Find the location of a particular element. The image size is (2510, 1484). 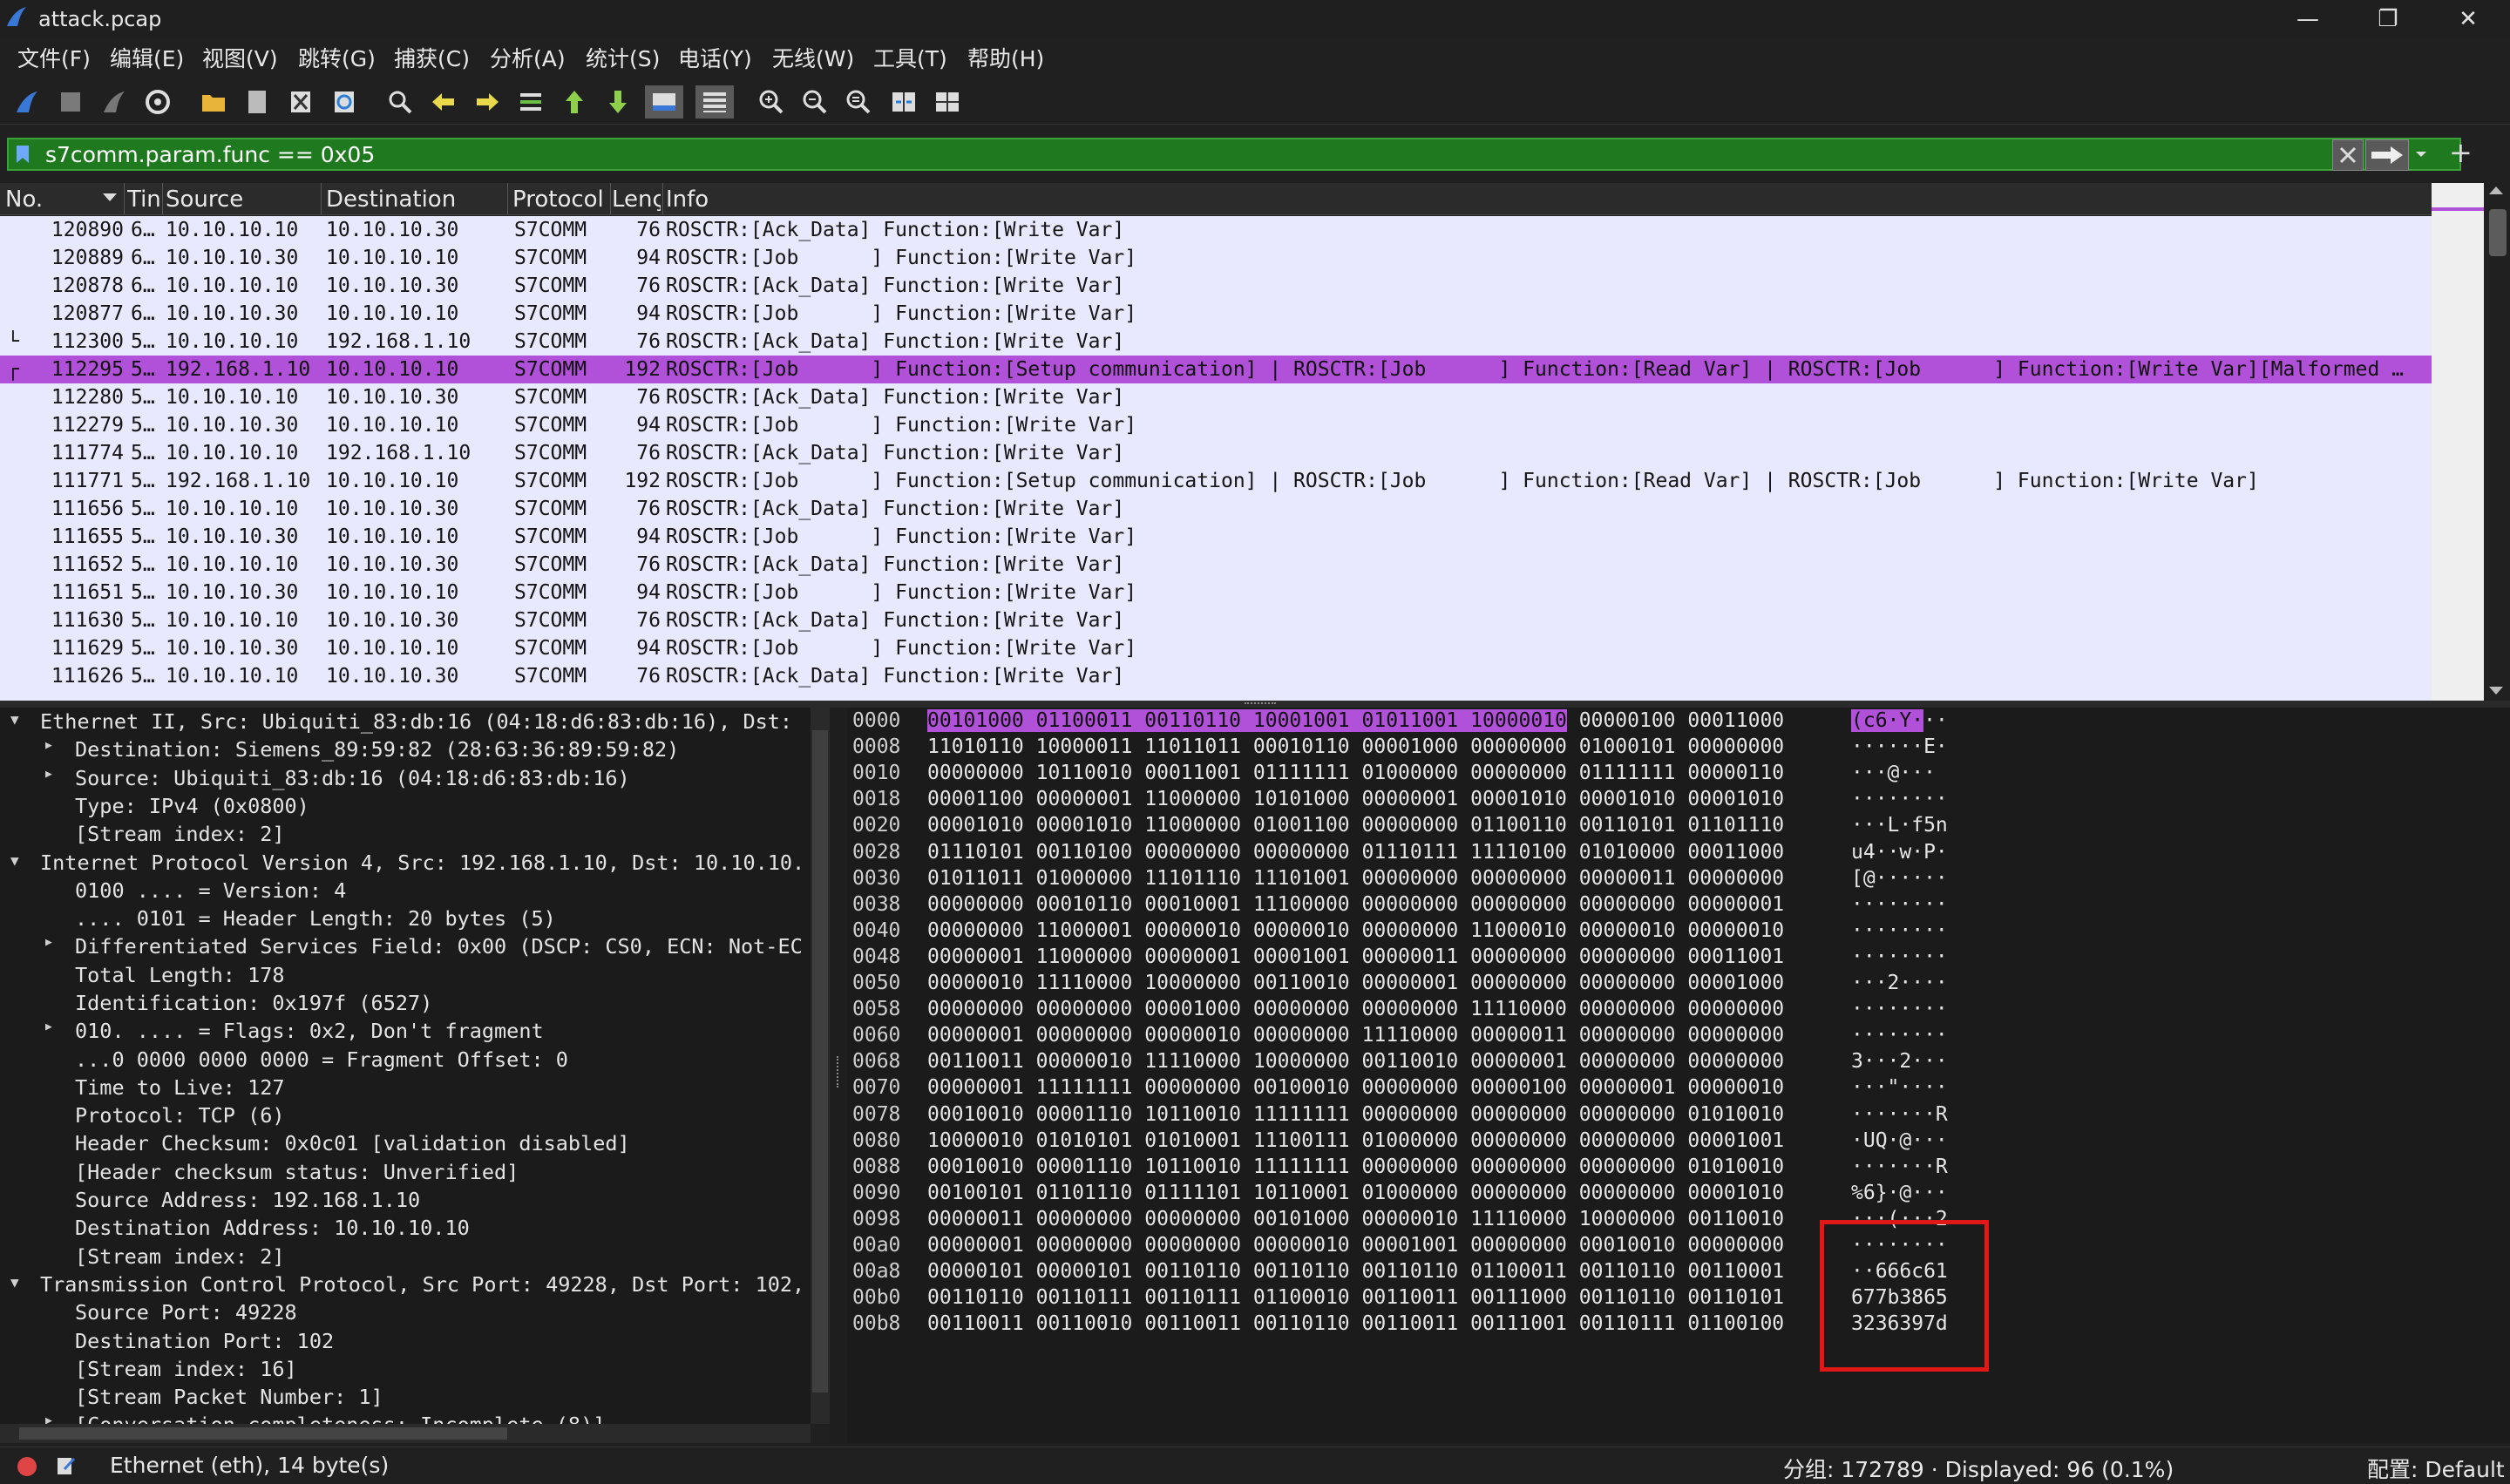

colorize-icon is located at coordinates (714, 102).